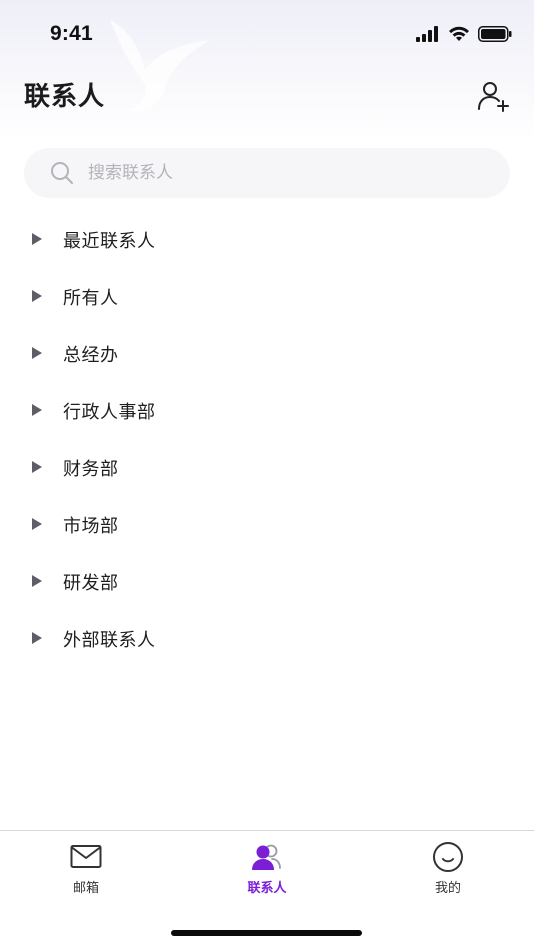 This screenshot has height=950, width=534. Describe the element at coordinates (427, 34) in the screenshot. I see `cellular-signal-icon` at that location.